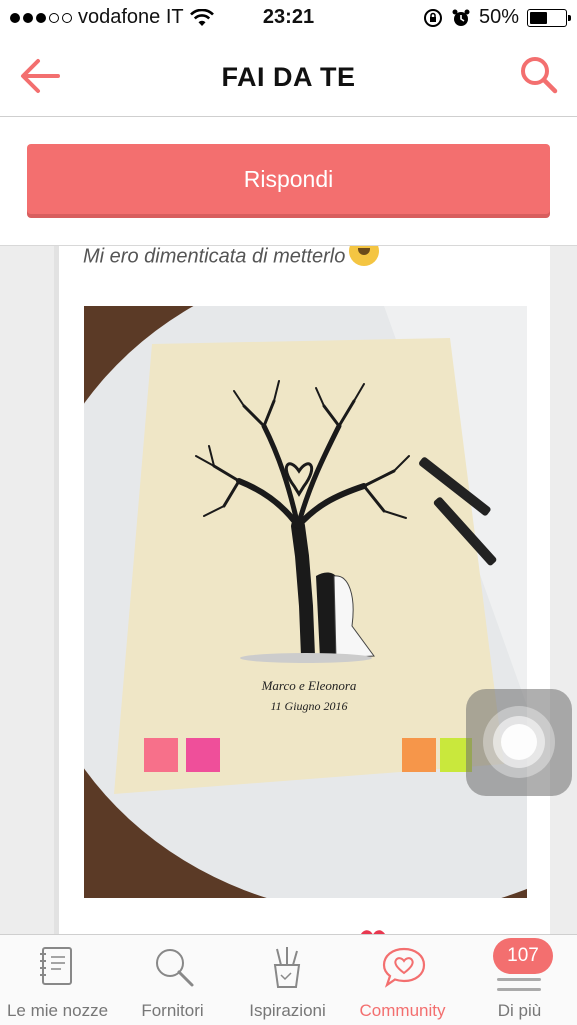 This screenshot has height=1025, width=577. I want to click on tab-fornitori: Fornitori, so click(172, 980).